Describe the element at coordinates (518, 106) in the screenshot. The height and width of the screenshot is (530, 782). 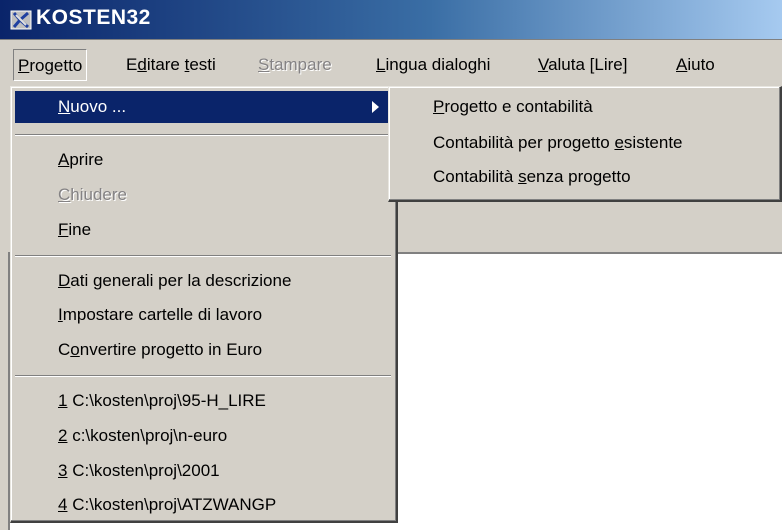
I see `menu-item-label: rogetto e contabilità` at that location.